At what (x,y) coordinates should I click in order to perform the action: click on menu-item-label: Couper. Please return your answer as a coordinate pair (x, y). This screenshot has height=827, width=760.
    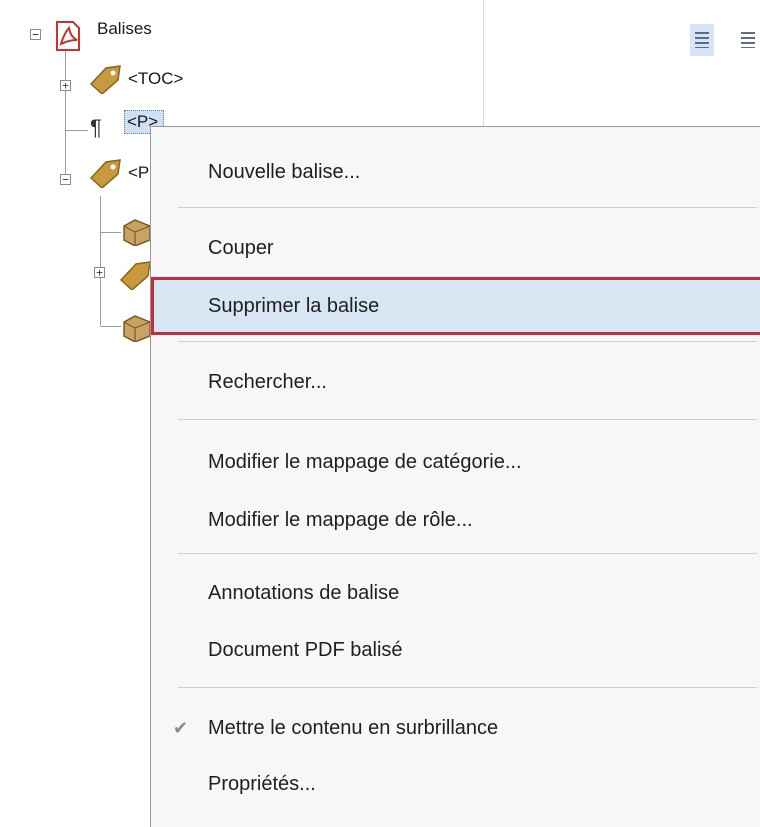
    Looking at the image, I should click on (241, 248).